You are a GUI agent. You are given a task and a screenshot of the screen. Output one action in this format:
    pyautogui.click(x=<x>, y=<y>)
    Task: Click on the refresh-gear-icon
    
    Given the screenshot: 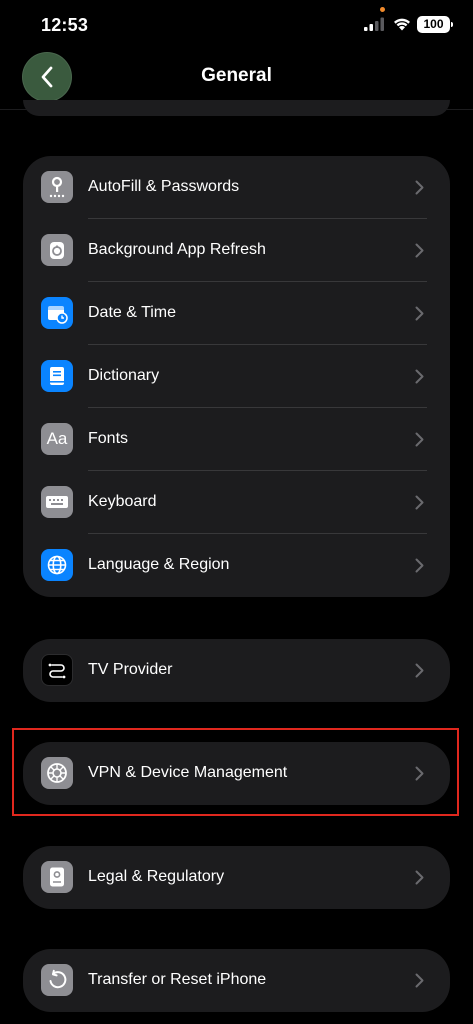 What is the action you would take?
    pyautogui.click(x=57, y=250)
    